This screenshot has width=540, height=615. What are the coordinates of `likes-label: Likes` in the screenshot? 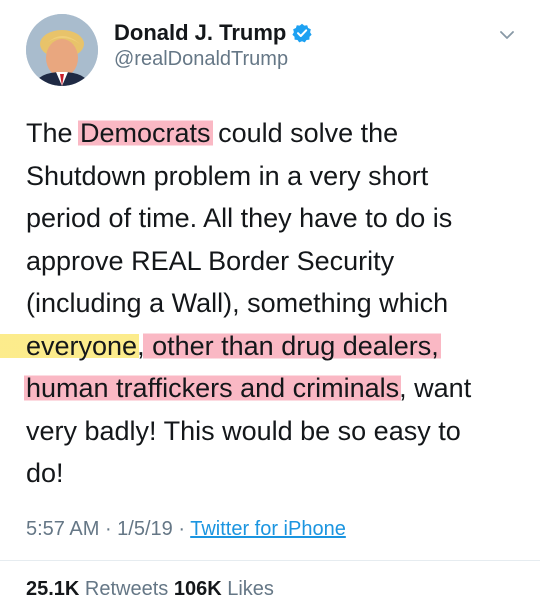 It's located at (247, 589).